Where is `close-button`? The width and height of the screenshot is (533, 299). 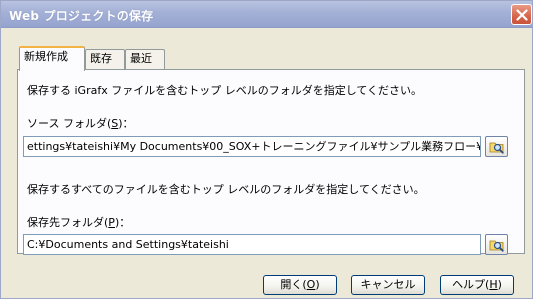
close-button is located at coordinates (521, 14).